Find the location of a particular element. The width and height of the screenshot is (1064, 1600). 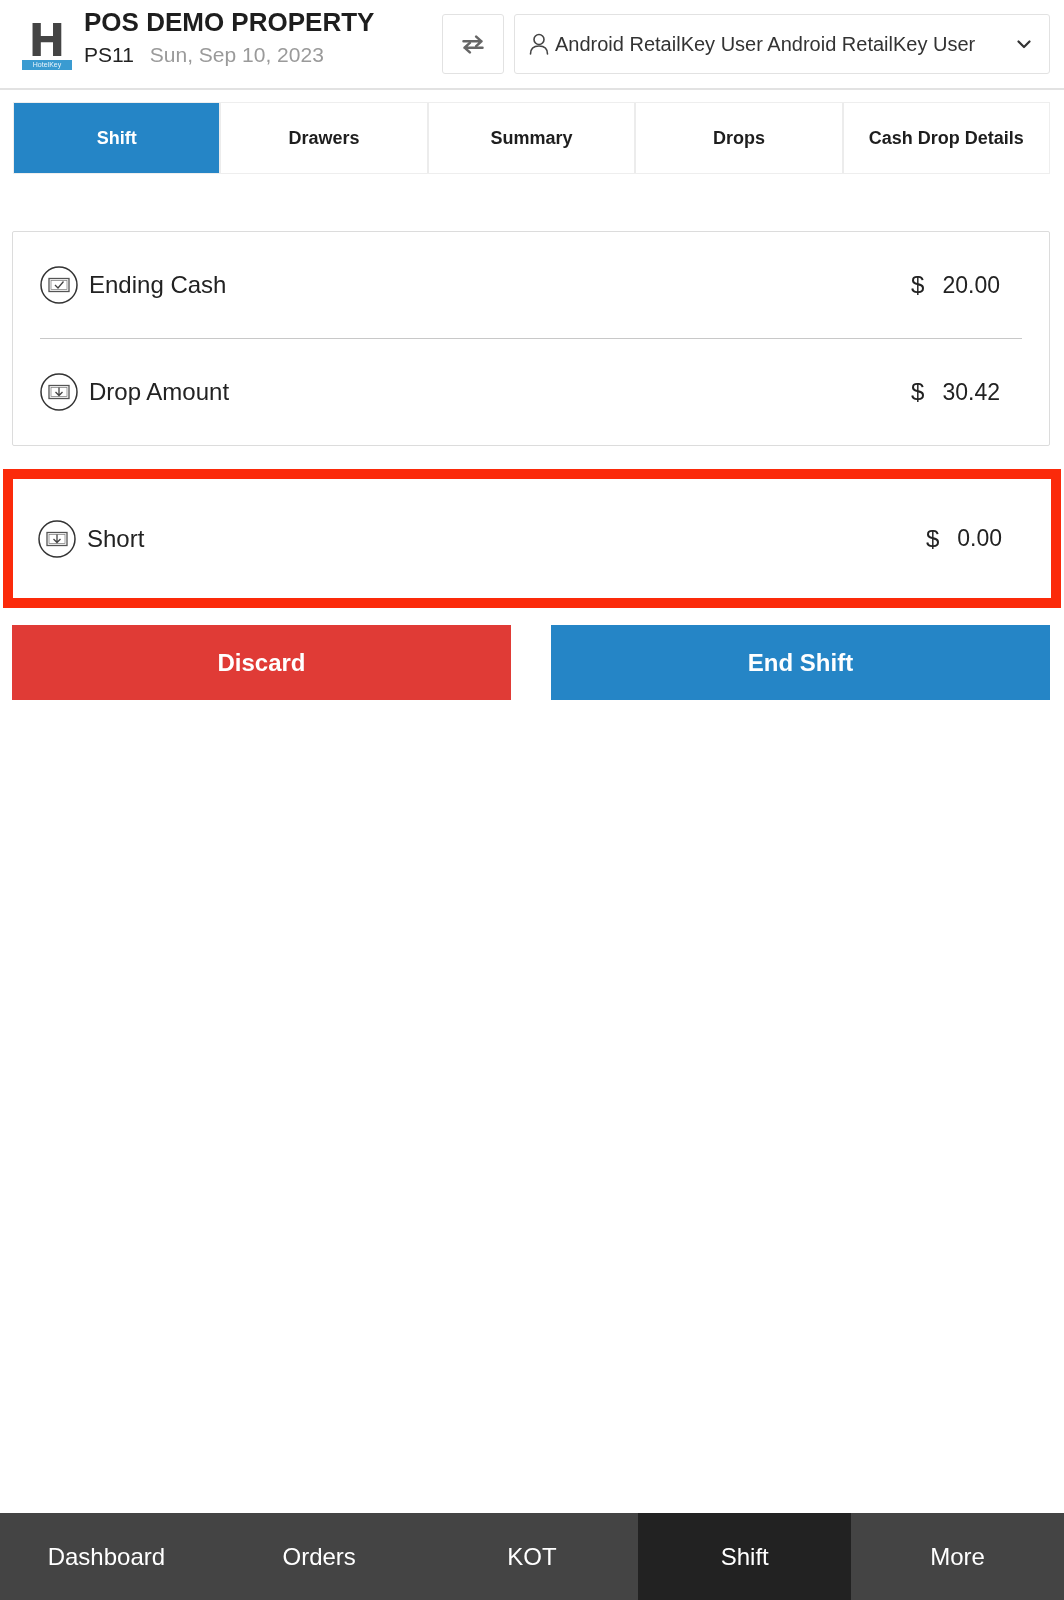

amount-value: 30.42 is located at coordinates (971, 392).